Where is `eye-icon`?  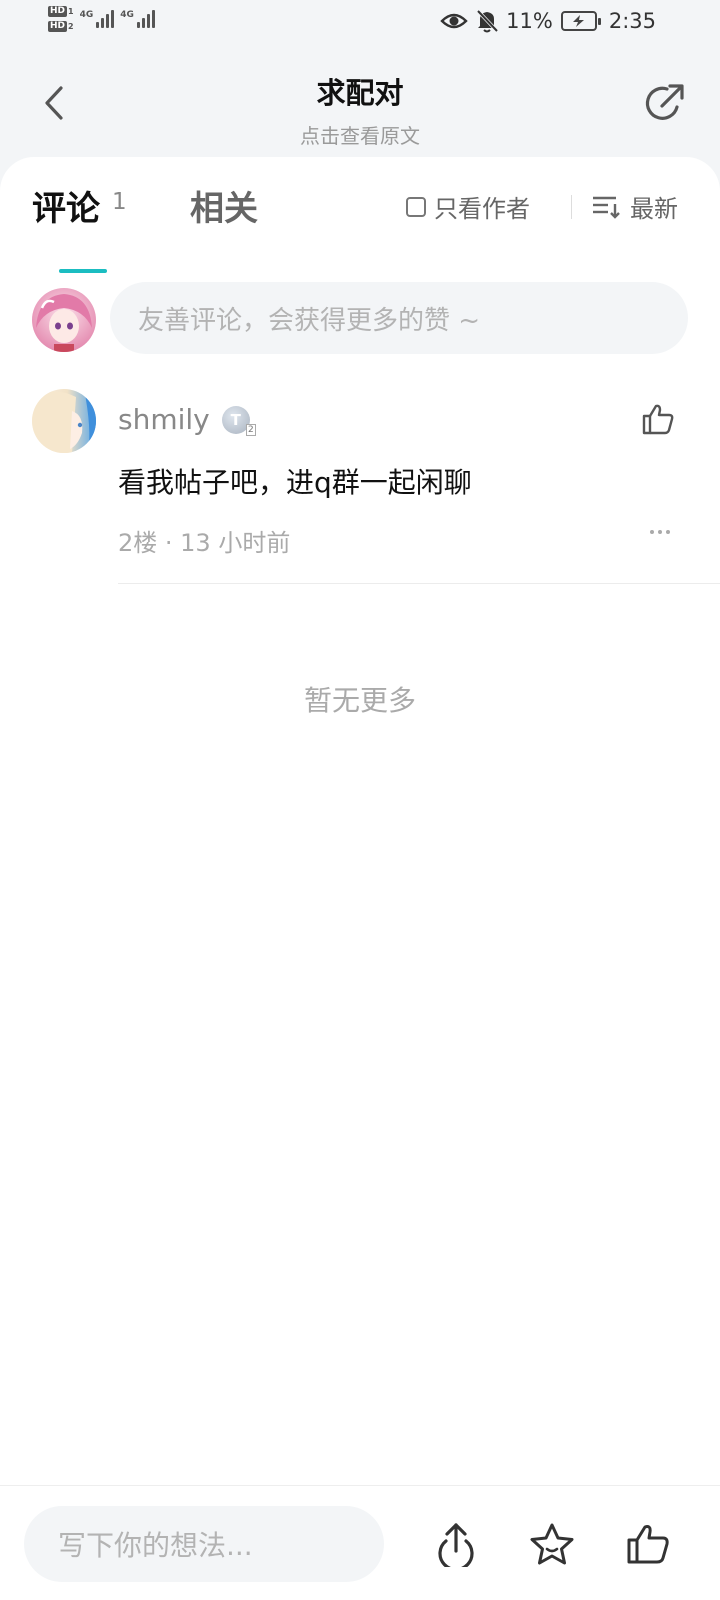 eye-icon is located at coordinates (454, 21).